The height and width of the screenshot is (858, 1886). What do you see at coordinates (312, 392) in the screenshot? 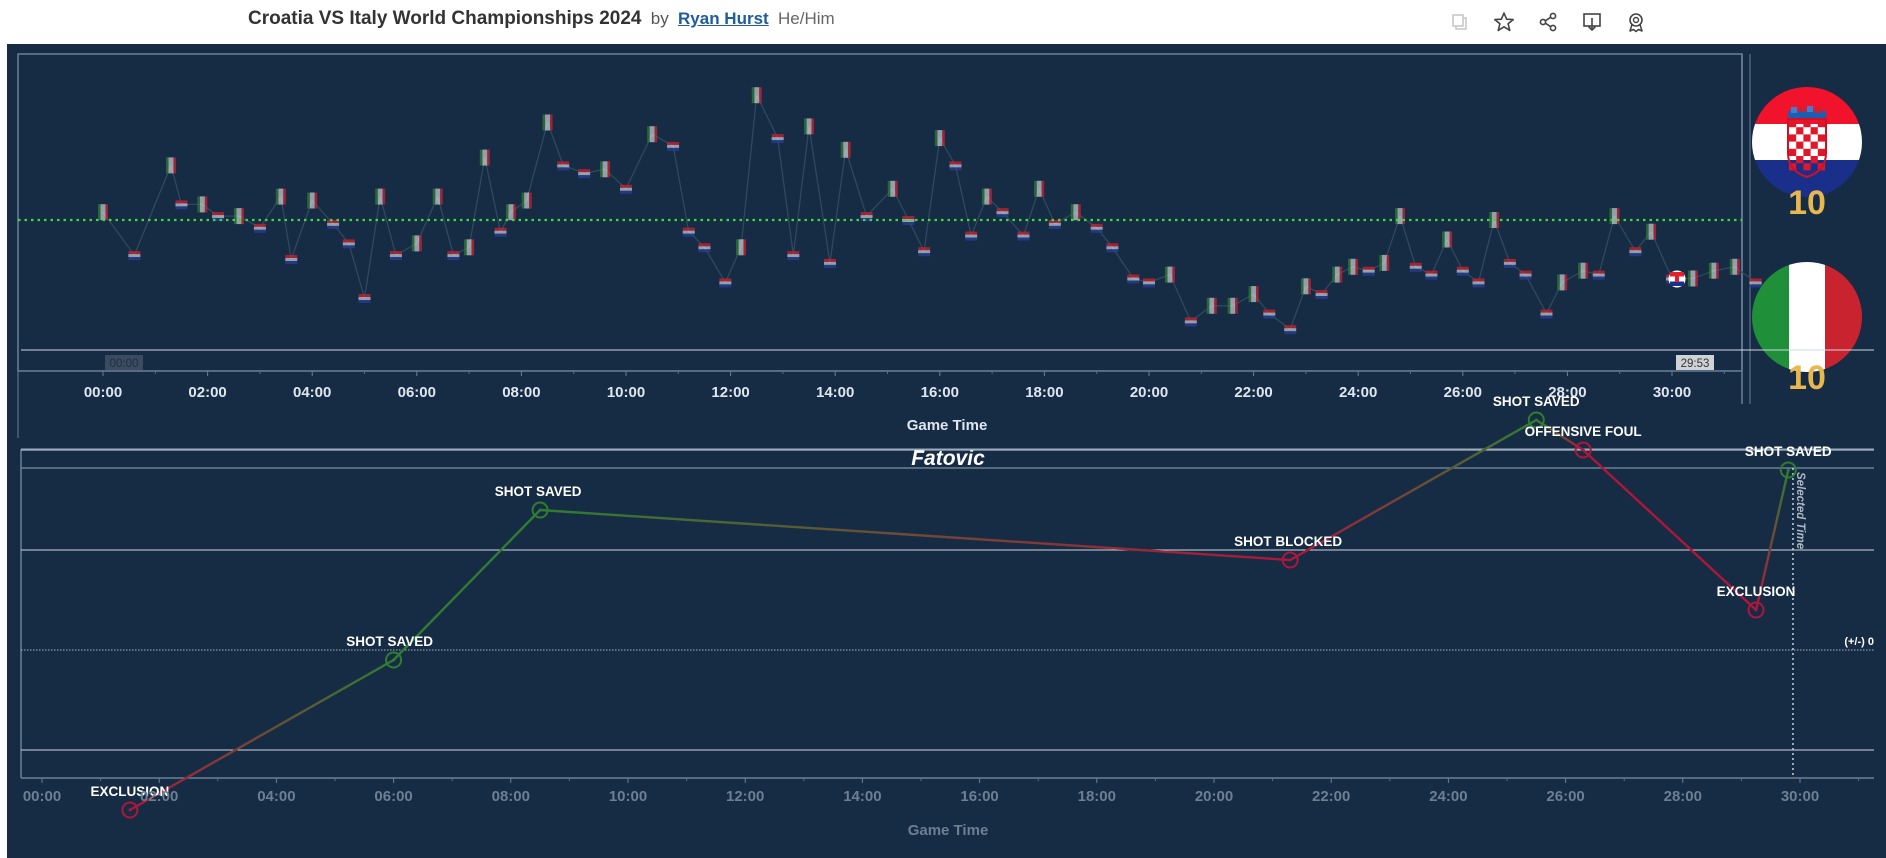
I see `momentum-tick-label: 04:00` at bounding box center [312, 392].